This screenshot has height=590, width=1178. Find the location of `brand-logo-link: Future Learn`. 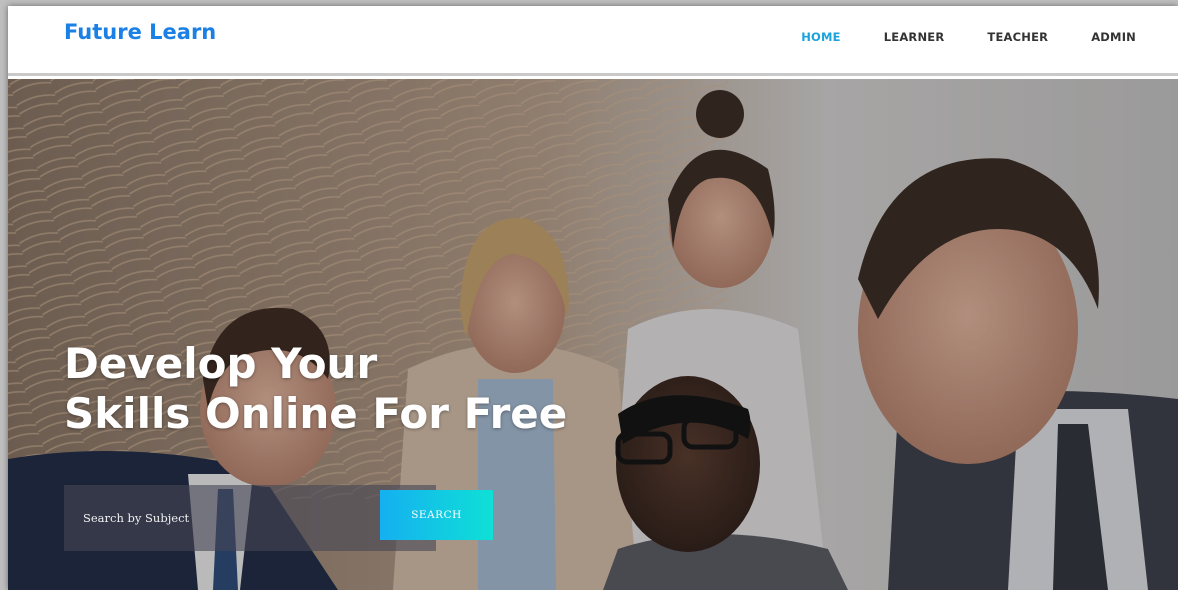

brand-logo-link: Future Learn is located at coordinates (140, 32).